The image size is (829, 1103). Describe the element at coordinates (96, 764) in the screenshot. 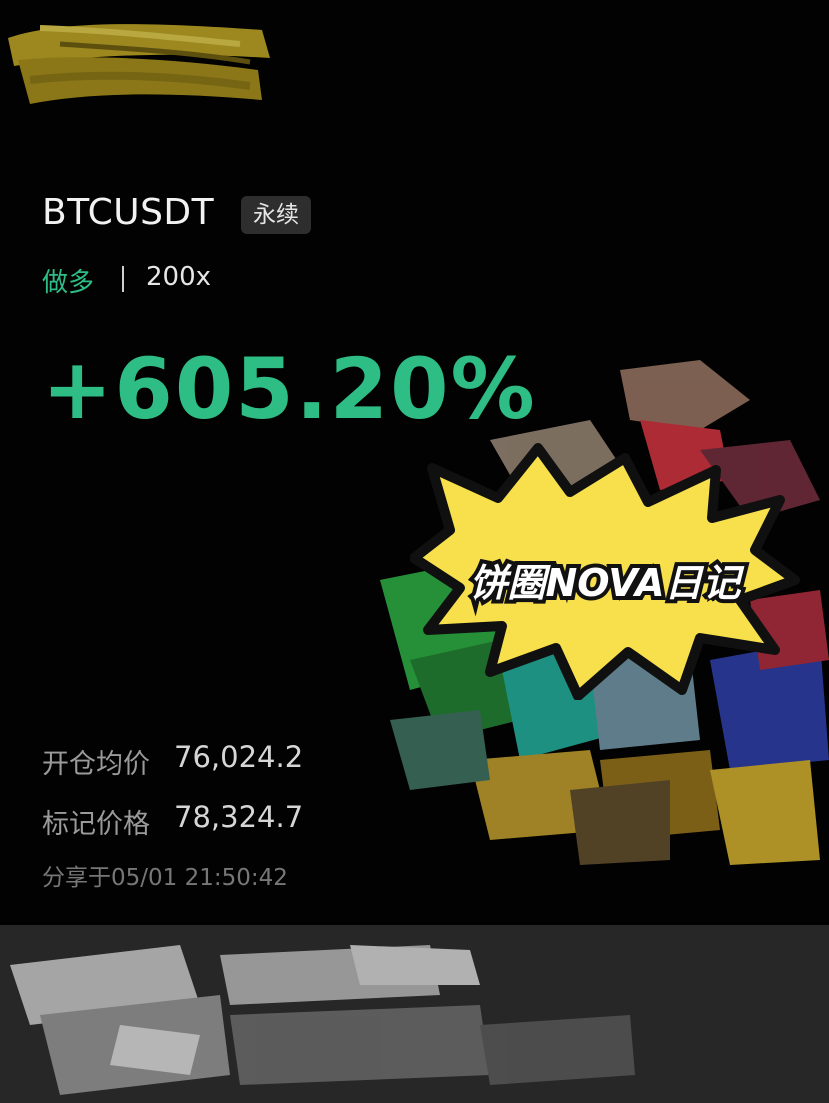

I see `entry-price-label: 开仓均价` at that location.